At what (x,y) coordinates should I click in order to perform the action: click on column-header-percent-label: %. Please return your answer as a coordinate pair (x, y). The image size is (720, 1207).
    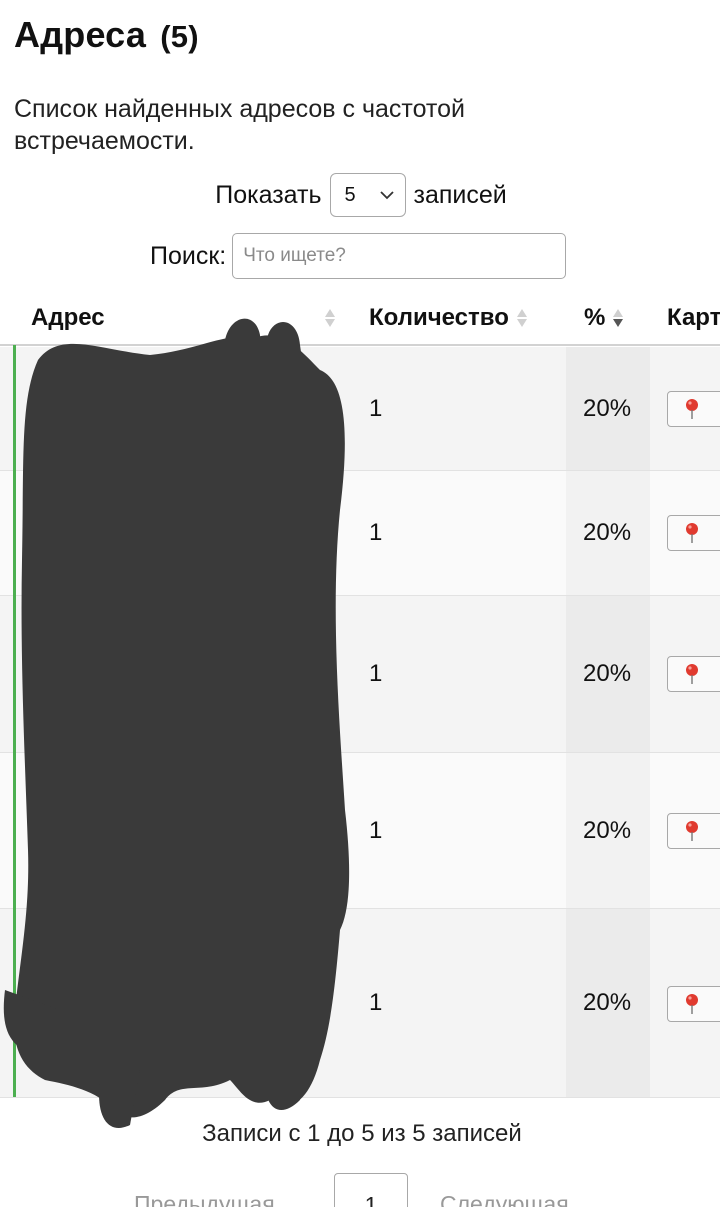
    Looking at the image, I should click on (595, 317).